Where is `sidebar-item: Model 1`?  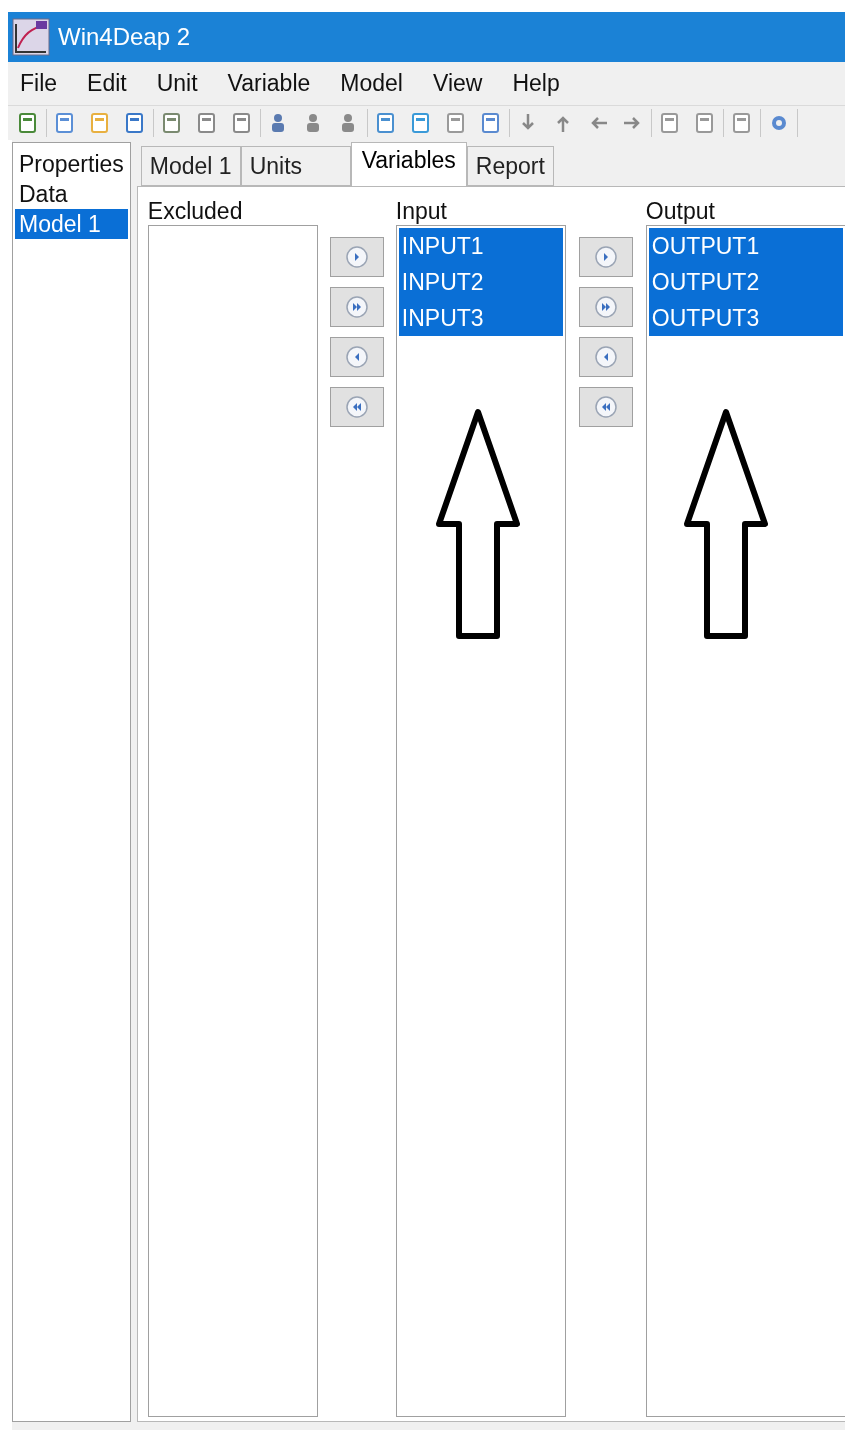
sidebar-item: Model 1 is located at coordinates (71, 224).